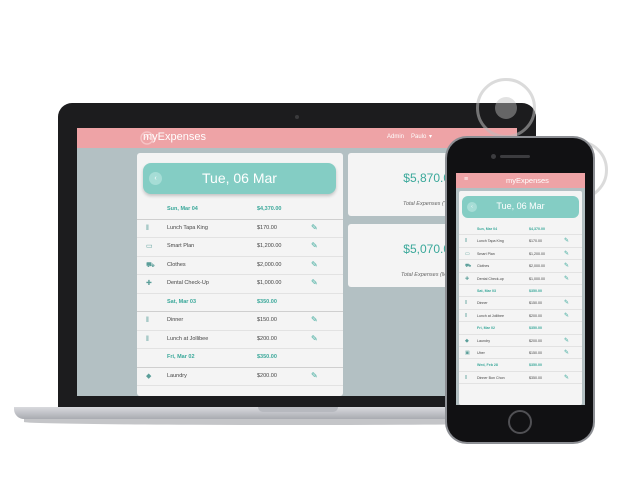  I want to click on current-date: Tue, 06 Mar, so click(520, 206).